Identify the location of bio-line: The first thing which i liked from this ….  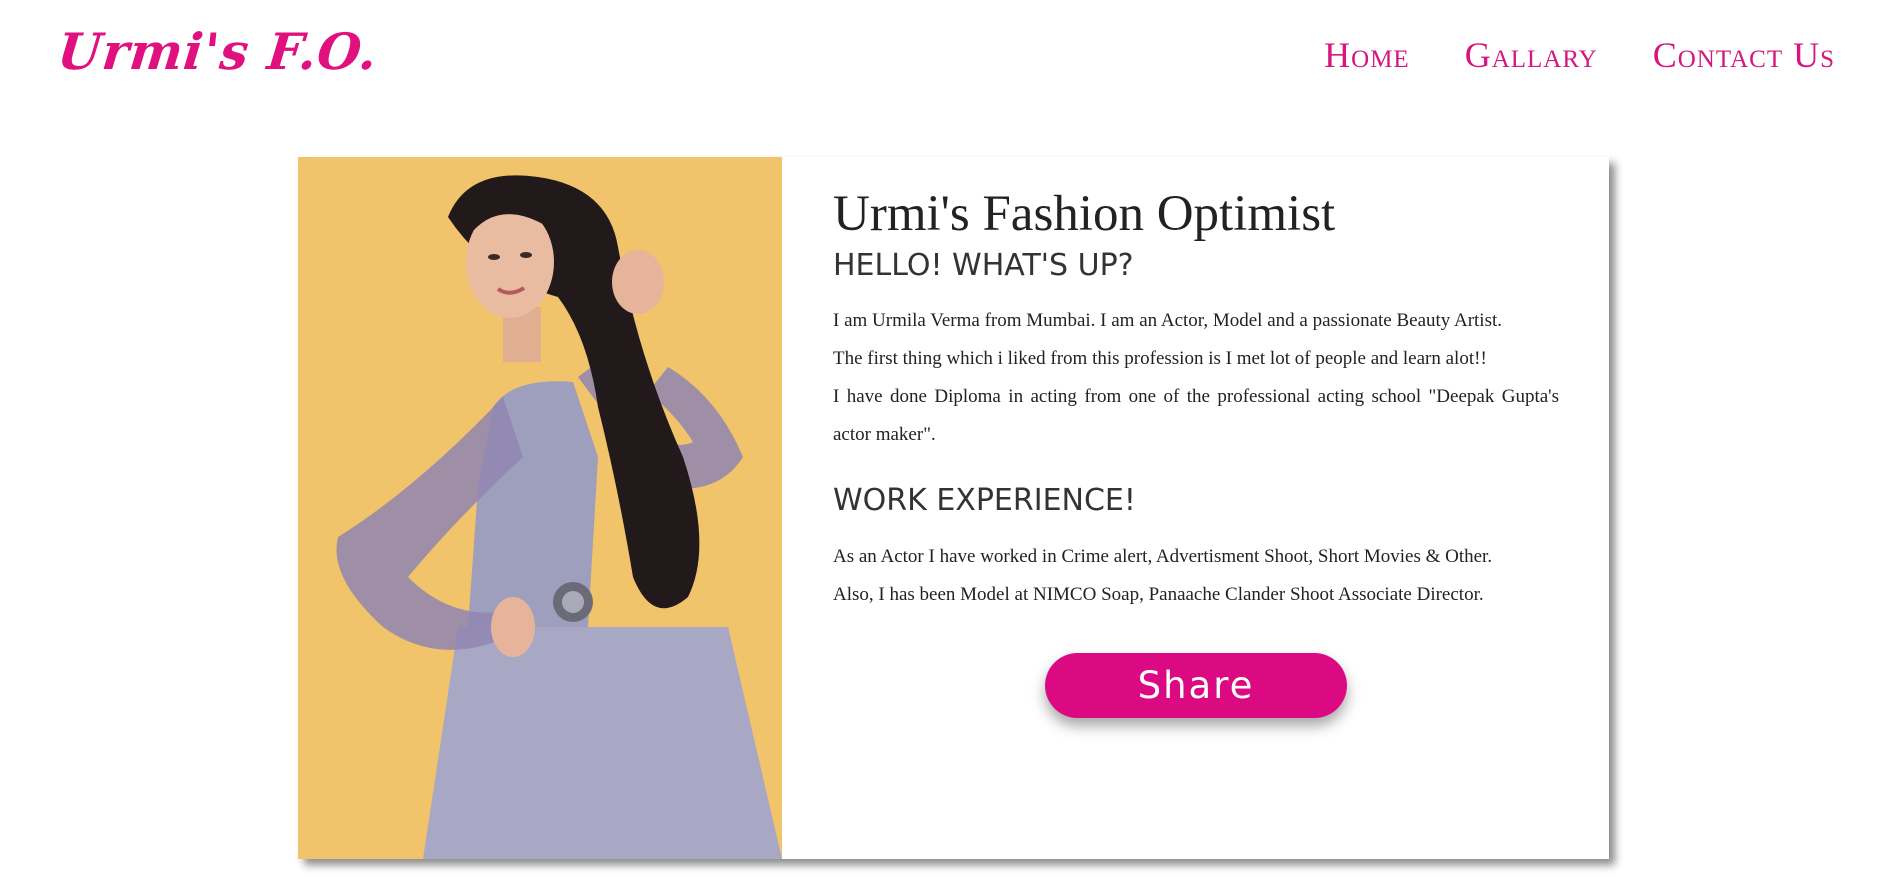
(1160, 358).